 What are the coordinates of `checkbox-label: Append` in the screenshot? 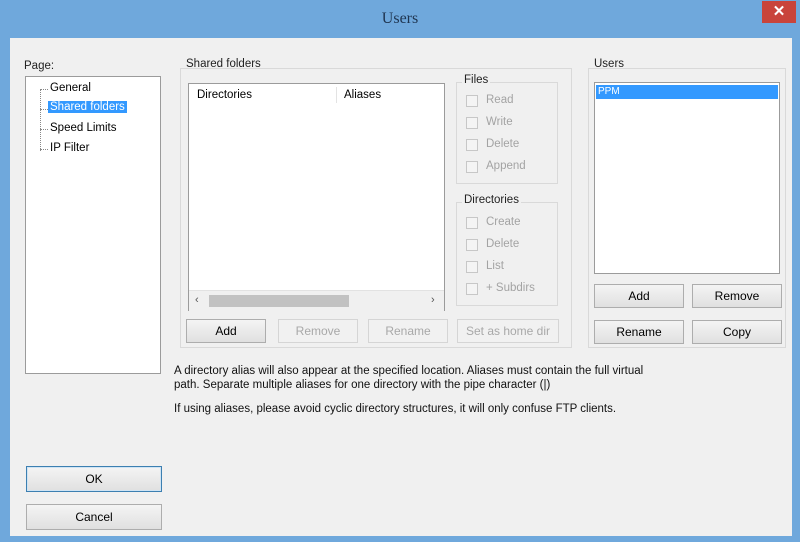 It's located at (506, 166).